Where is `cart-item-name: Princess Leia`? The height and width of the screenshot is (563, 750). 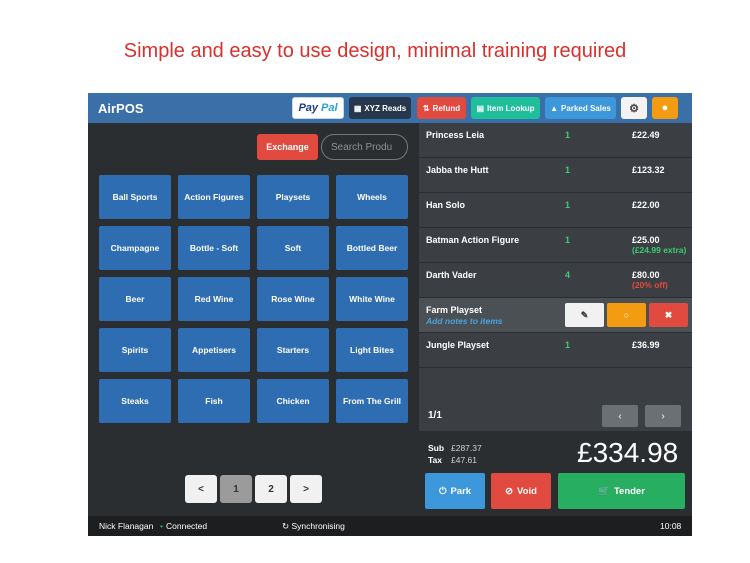 cart-item-name: Princess Leia is located at coordinates (455, 135).